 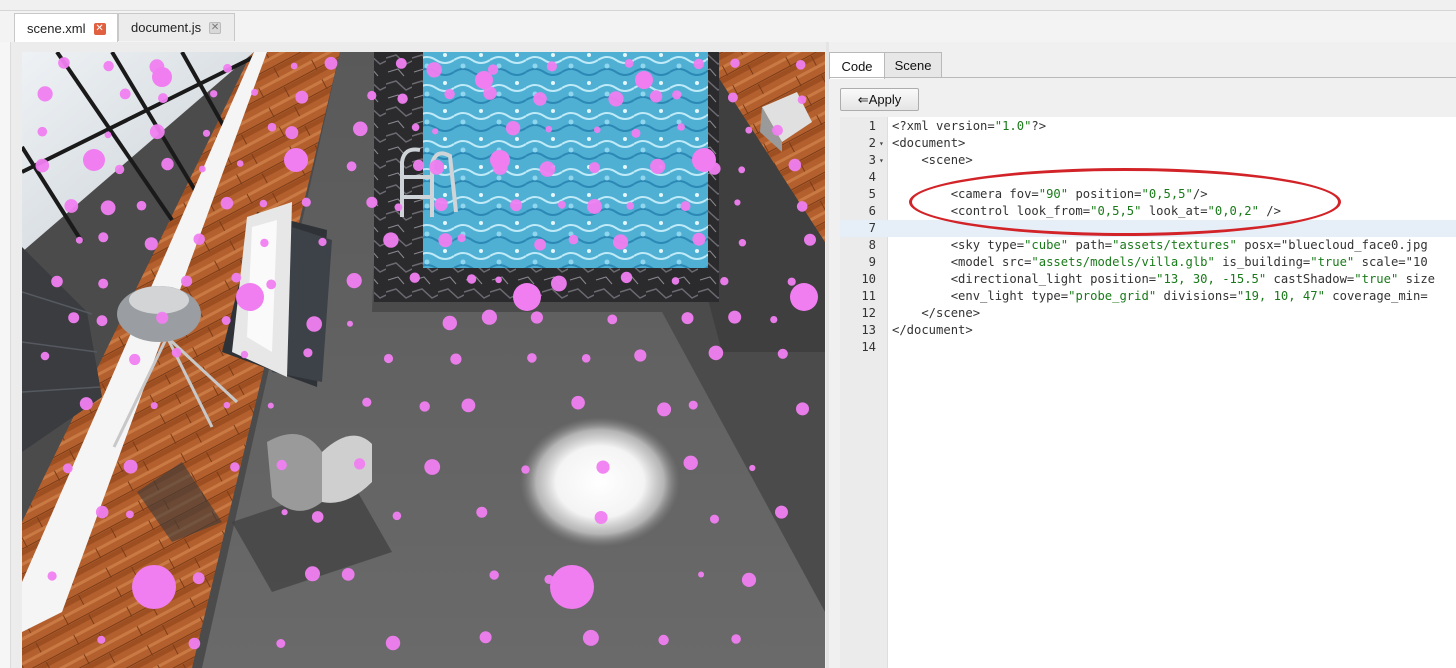 I want to click on line-text: </document>, so click(x=932, y=330).